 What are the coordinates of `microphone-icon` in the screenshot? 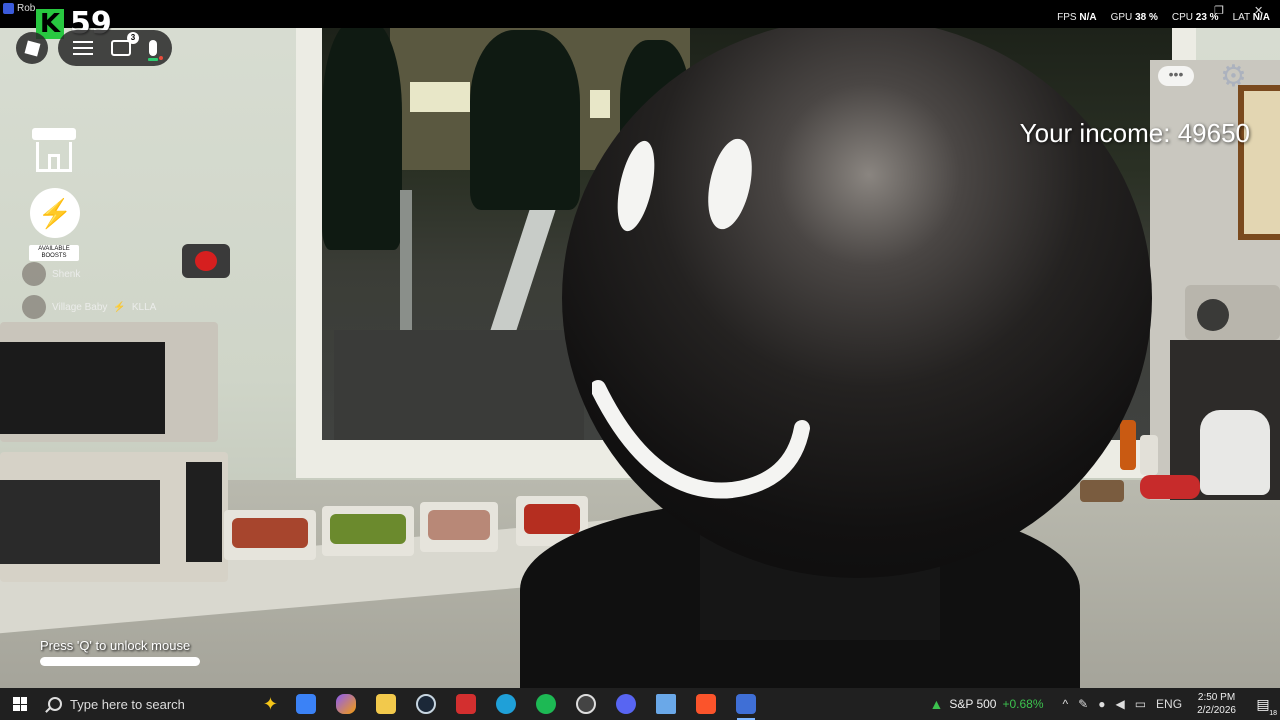 It's located at (155, 50).